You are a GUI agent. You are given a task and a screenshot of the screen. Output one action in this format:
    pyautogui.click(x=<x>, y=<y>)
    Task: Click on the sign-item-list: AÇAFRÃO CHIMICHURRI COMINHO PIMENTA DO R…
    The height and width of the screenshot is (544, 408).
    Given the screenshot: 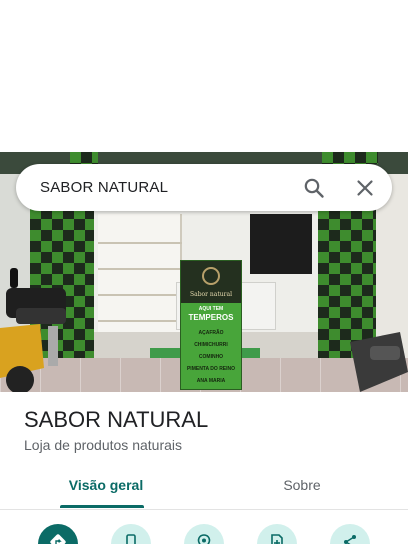 What is the action you would take?
    pyautogui.click(x=211, y=357)
    